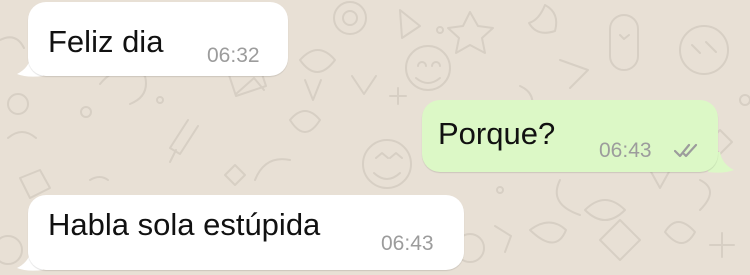  I want to click on message-bubble-outgoing: Porque? 06:43, so click(570, 136).